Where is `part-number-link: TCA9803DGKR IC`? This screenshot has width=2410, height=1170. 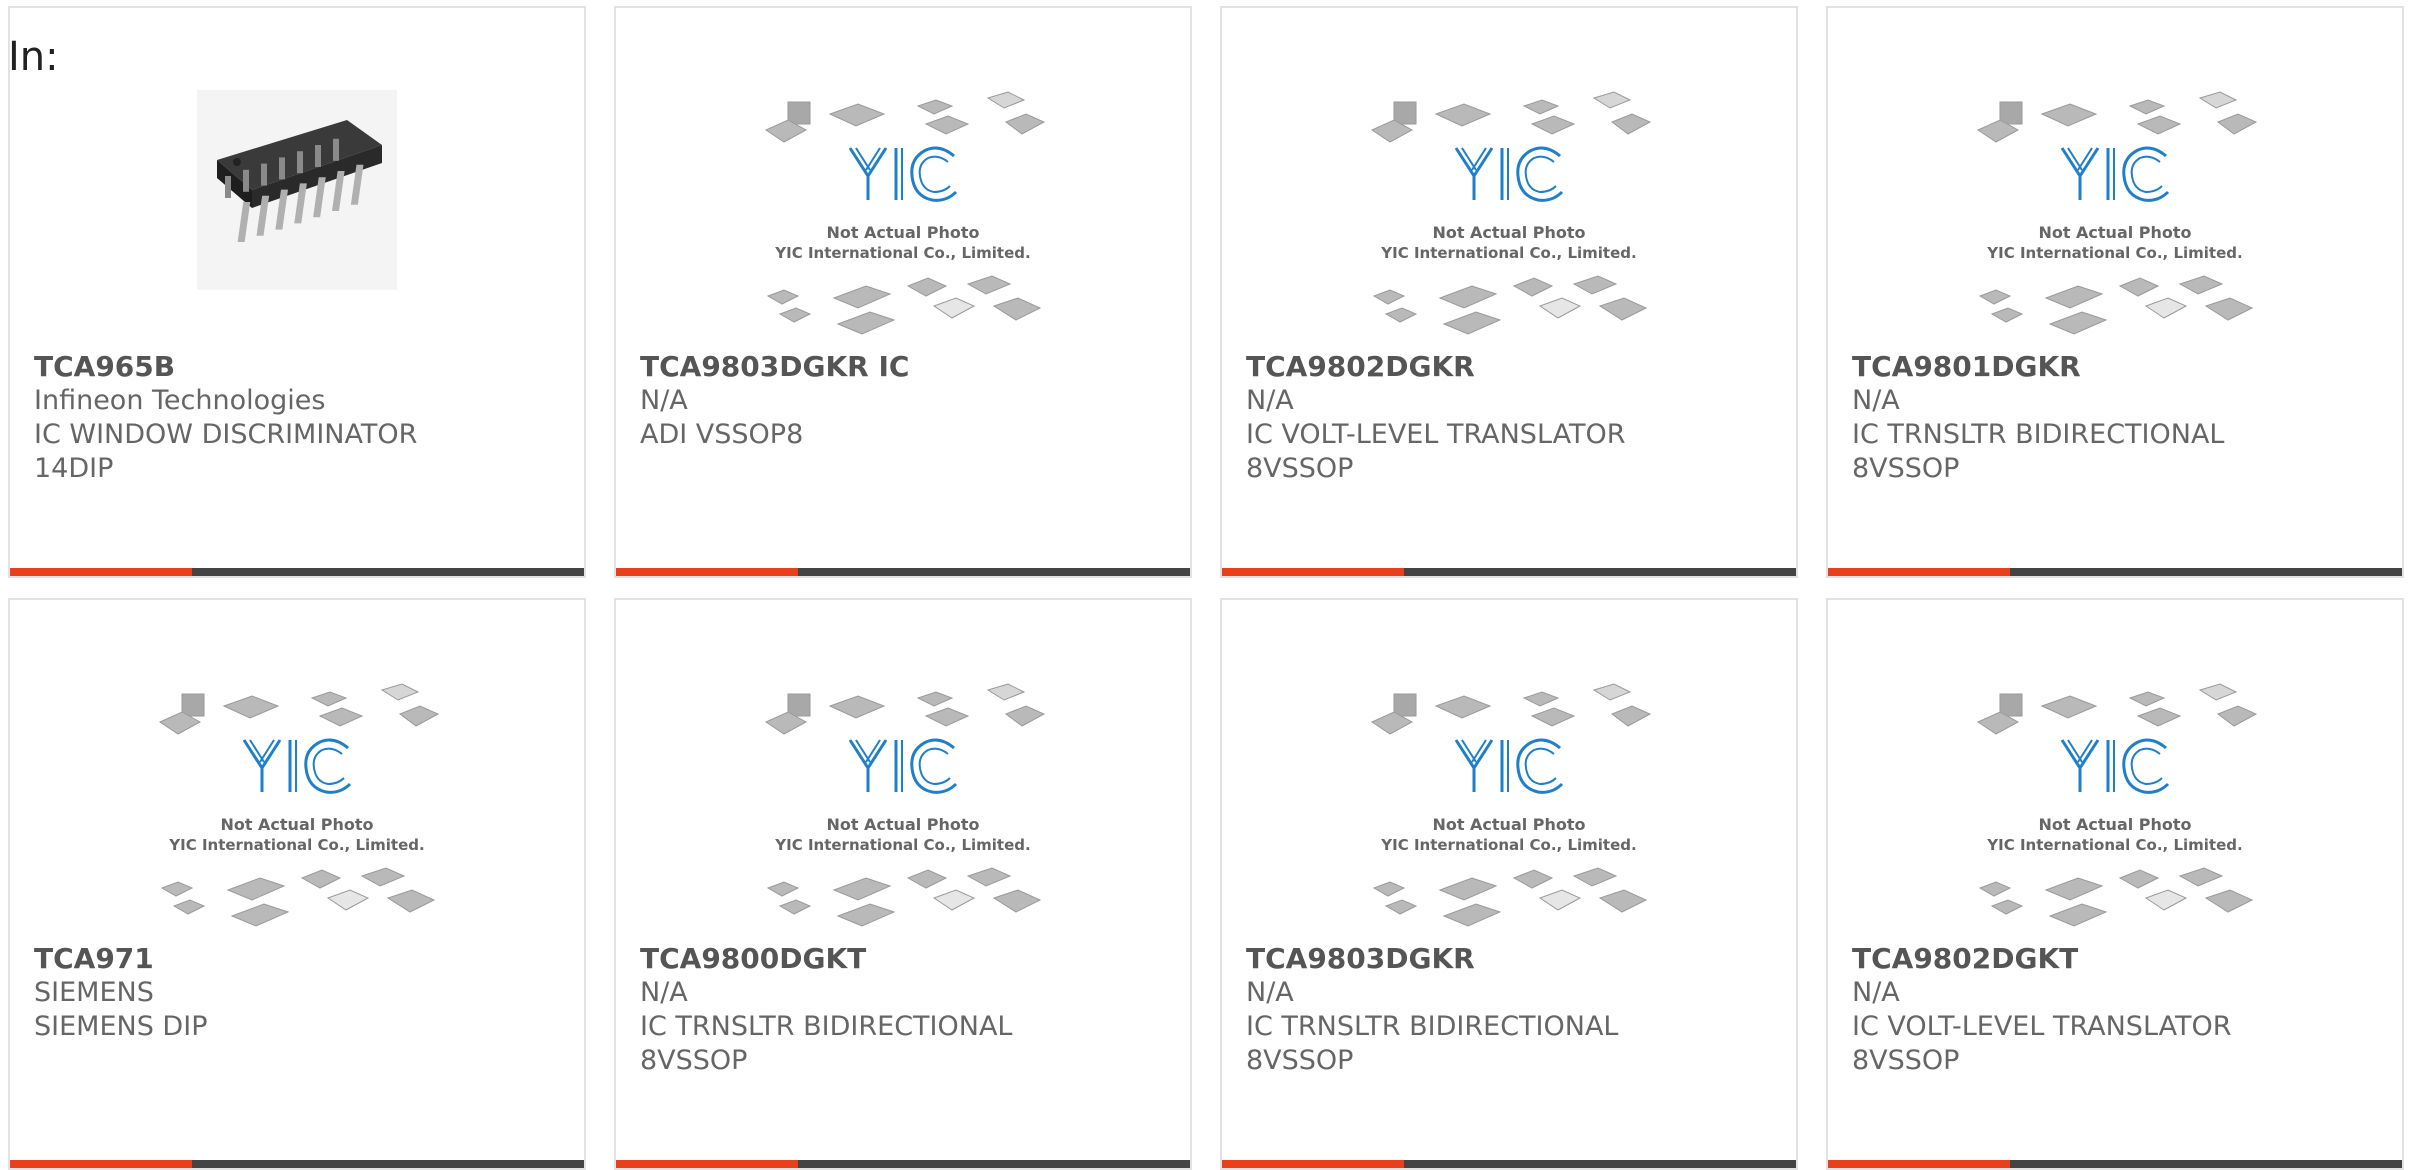
part-number-link: TCA9803DGKR IC is located at coordinates (905, 367).